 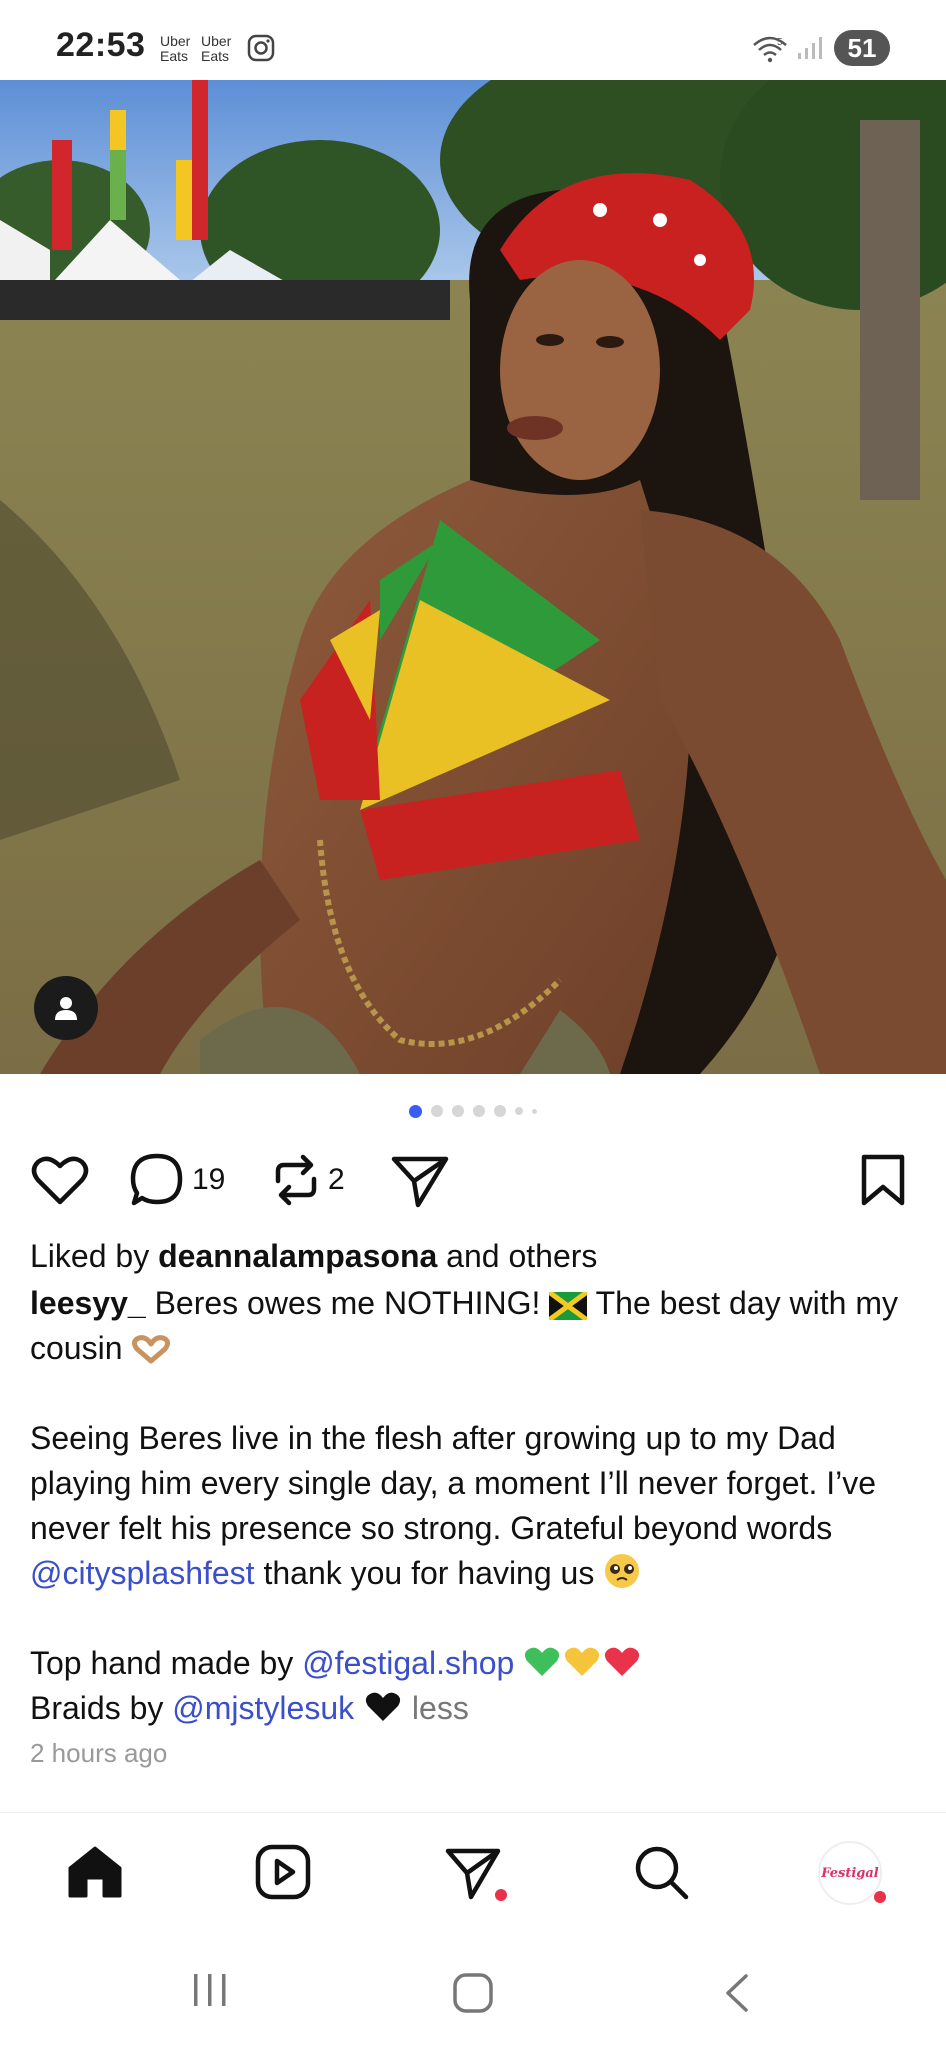 What do you see at coordinates (475, 1708) in the screenshot?
I see `caption-credits-braids: Braids by @mjstylesuk less` at bounding box center [475, 1708].